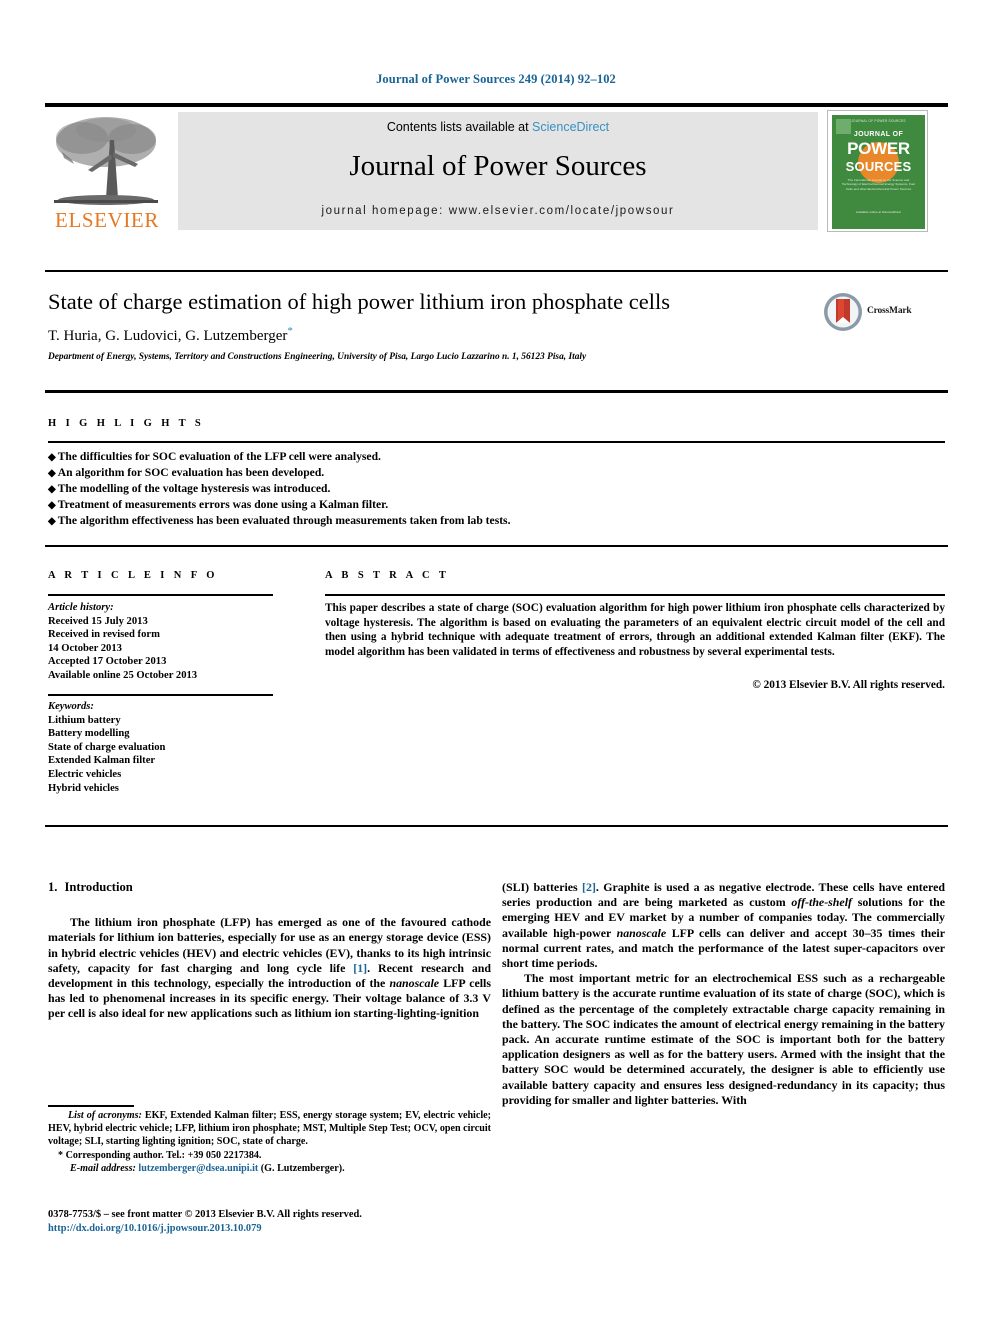 The image size is (992, 1323). I want to click on keyword-item: Hybrid vehicles, so click(83, 788).